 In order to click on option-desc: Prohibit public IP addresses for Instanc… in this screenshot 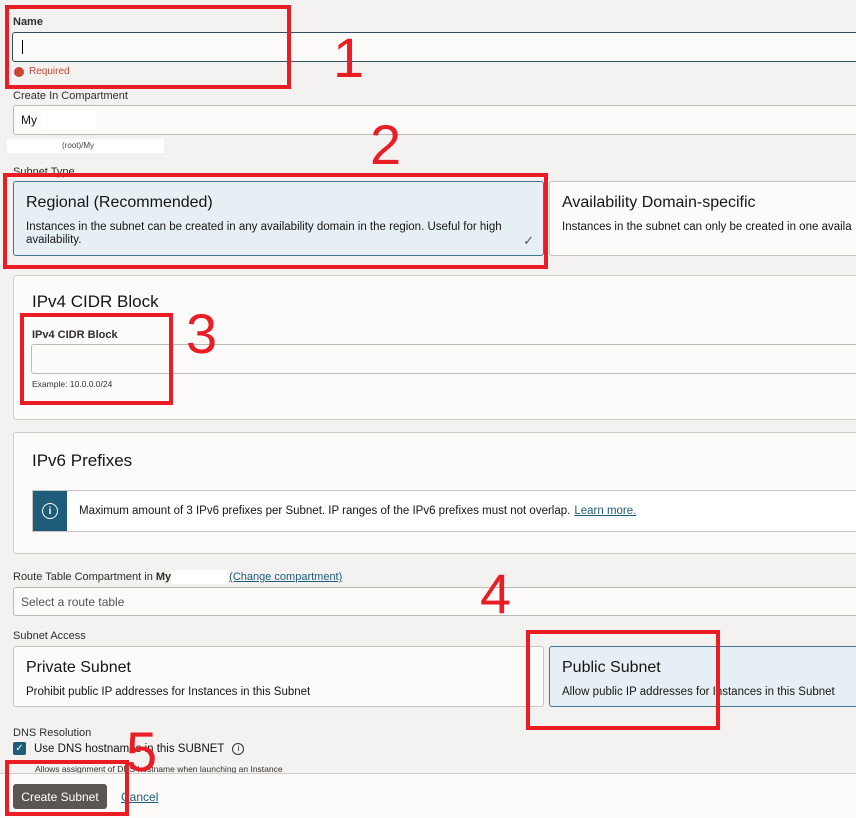, I will do `click(168, 692)`.